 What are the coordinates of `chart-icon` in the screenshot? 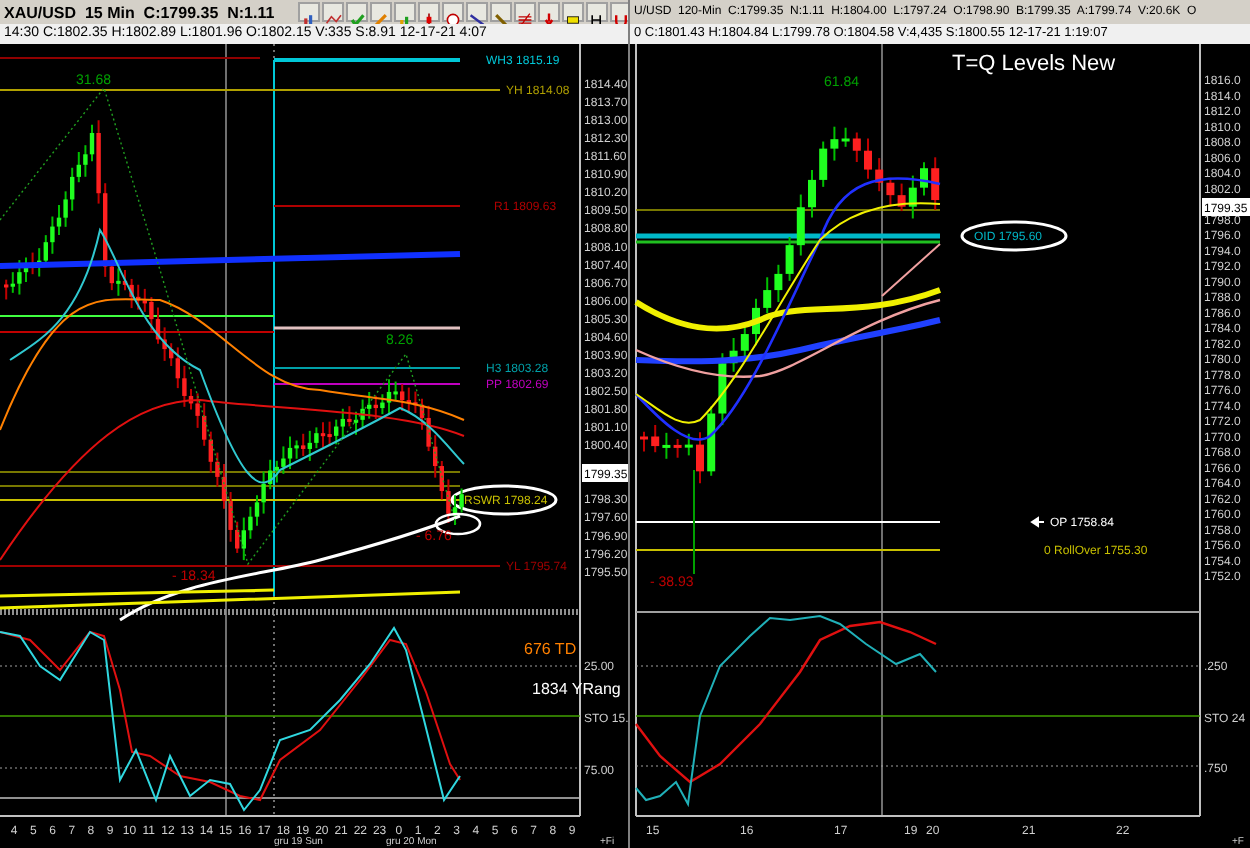 It's located at (309, 12).